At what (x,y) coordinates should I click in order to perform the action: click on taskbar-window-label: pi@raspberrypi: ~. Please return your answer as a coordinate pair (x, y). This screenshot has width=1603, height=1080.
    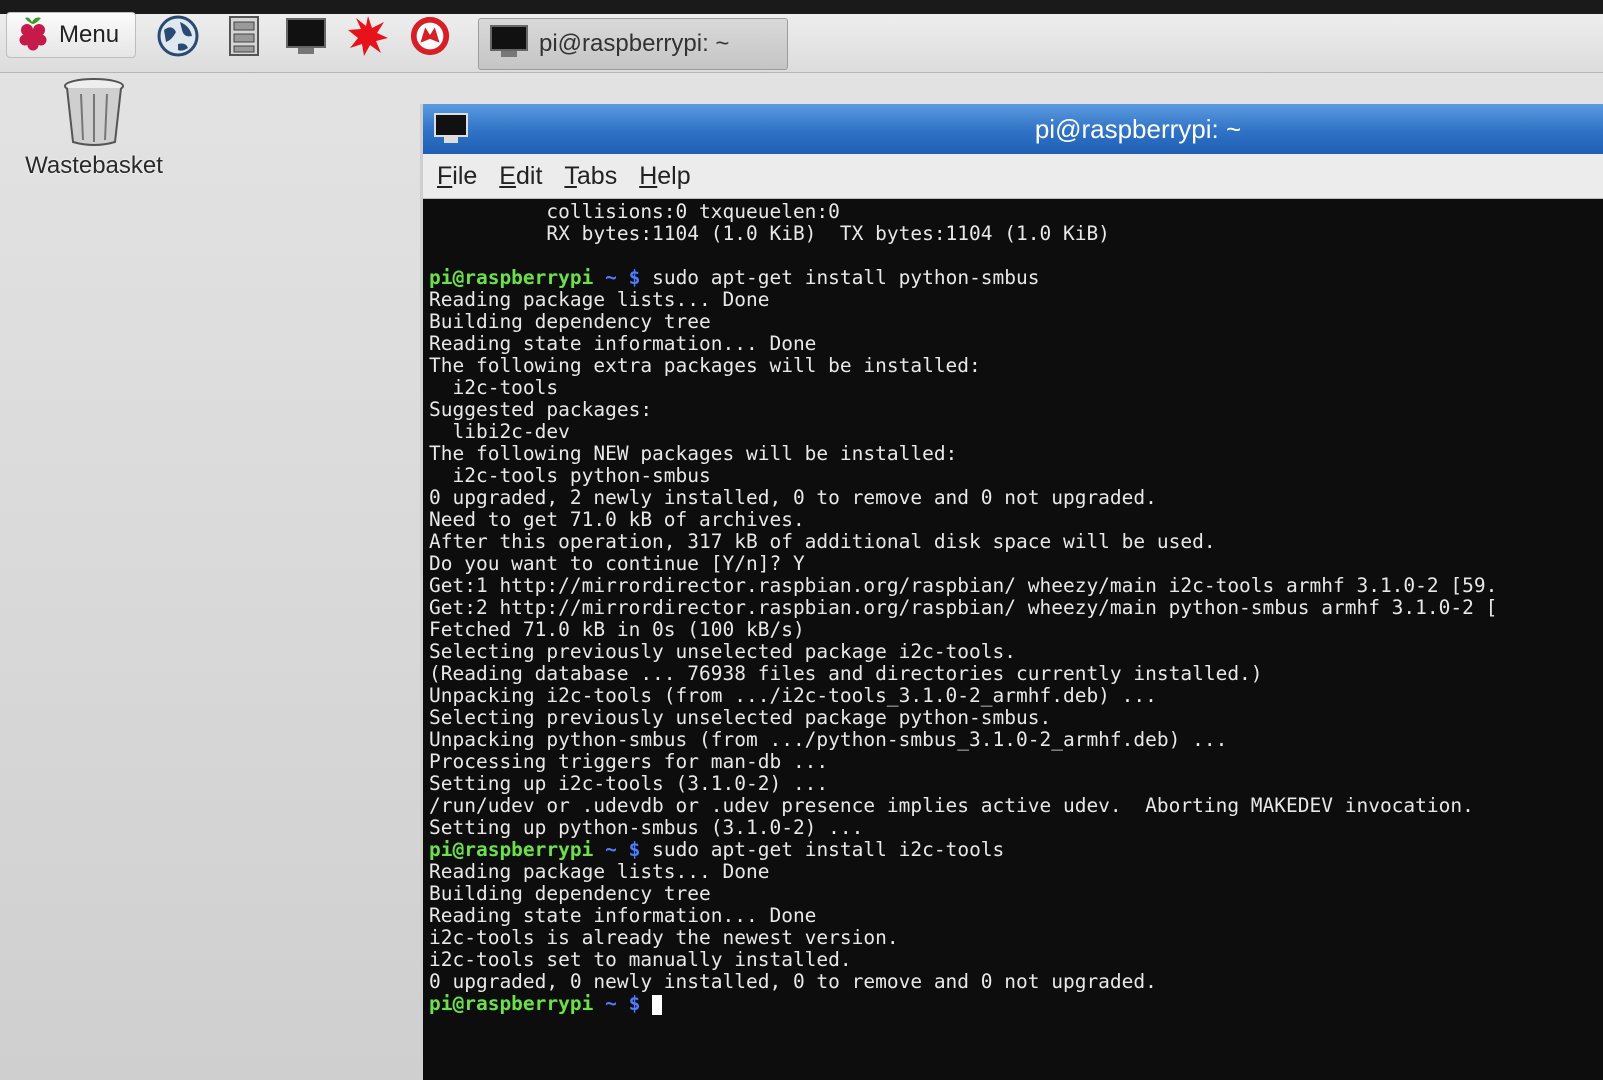
    Looking at the image, I should click on (634, 43).